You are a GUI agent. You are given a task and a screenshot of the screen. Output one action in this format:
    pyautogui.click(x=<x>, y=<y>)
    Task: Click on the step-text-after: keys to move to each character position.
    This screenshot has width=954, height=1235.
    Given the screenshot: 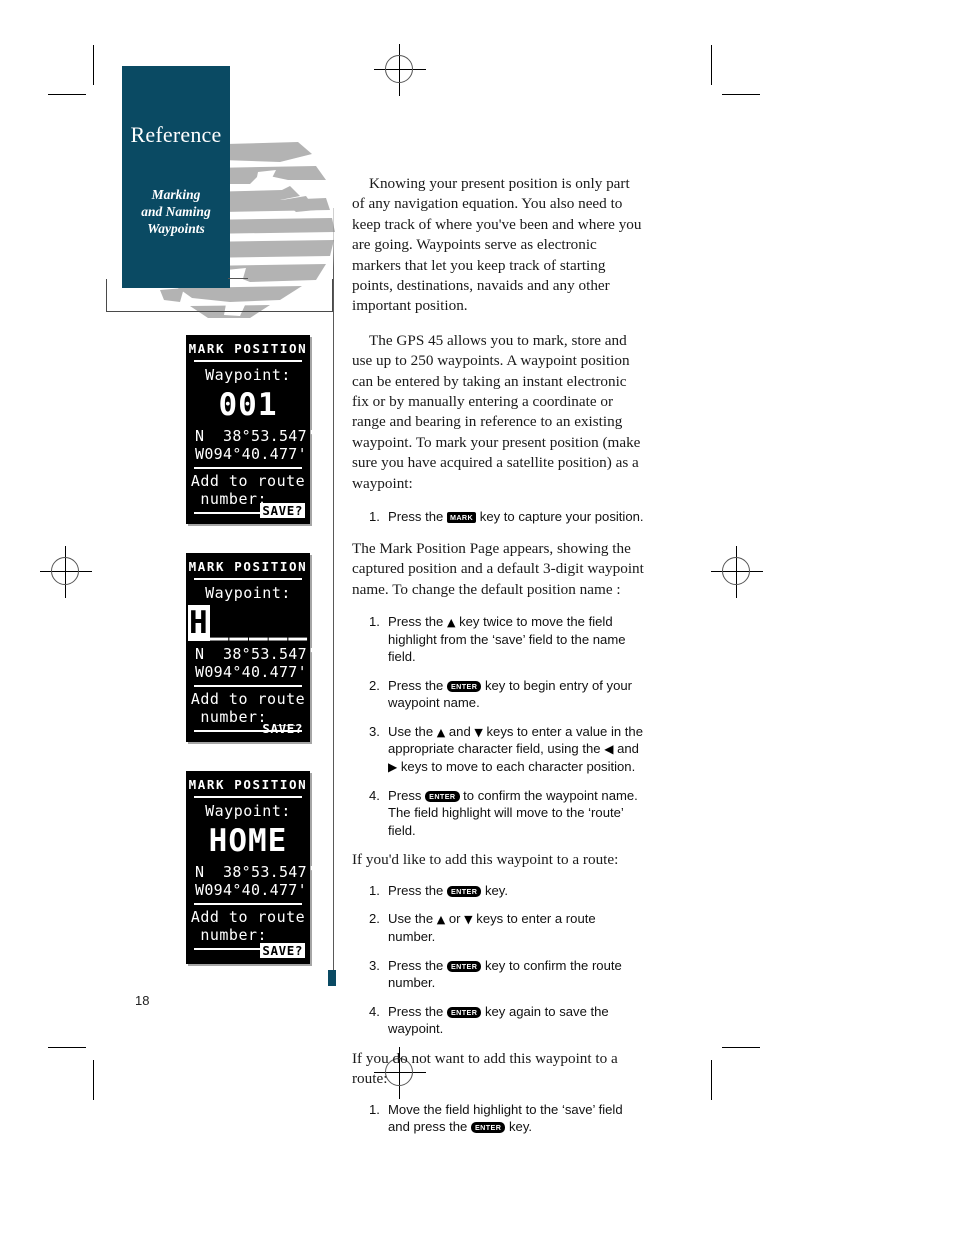 What is the action you would take?
    pyautogui.click(x=518, y=767)
    